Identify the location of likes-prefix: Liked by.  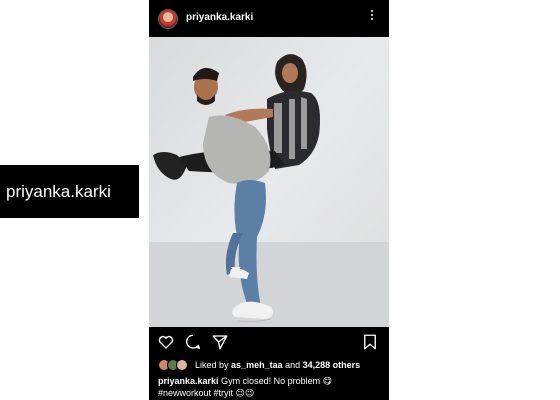
(212, 365).